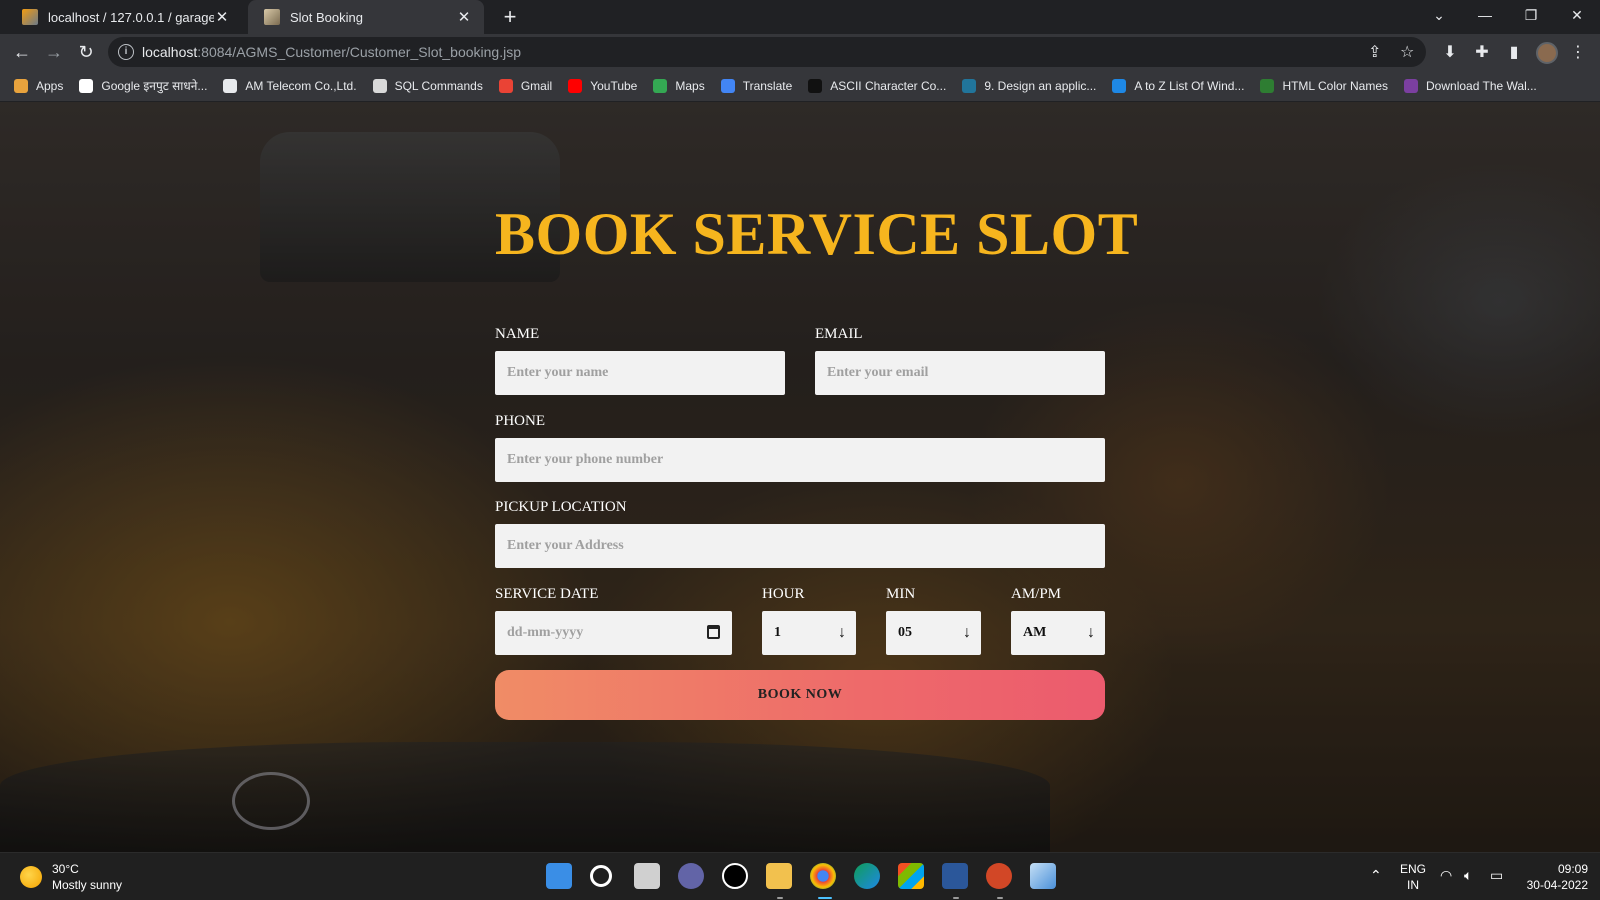 This screenshot has width=1600, height=900. Describe the element at coordinates (640, 373) in the screenshot. I see `name-input: Enter your name` at that location.